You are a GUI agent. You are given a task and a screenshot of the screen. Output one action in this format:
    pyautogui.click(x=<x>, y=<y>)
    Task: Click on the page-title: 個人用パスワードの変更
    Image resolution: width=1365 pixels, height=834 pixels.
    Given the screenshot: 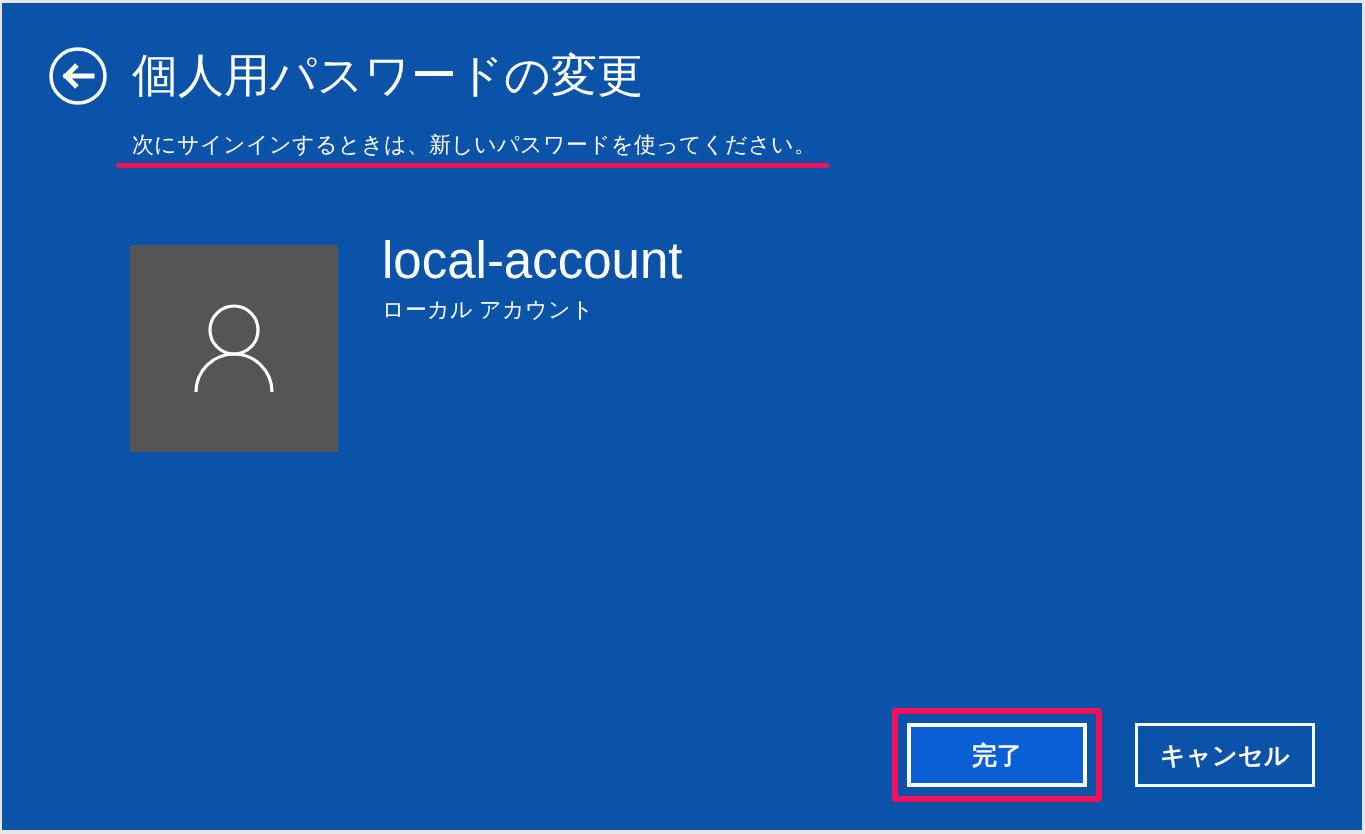 What is the action you would take?
    pyautogui.click(x=387, y=76)
    